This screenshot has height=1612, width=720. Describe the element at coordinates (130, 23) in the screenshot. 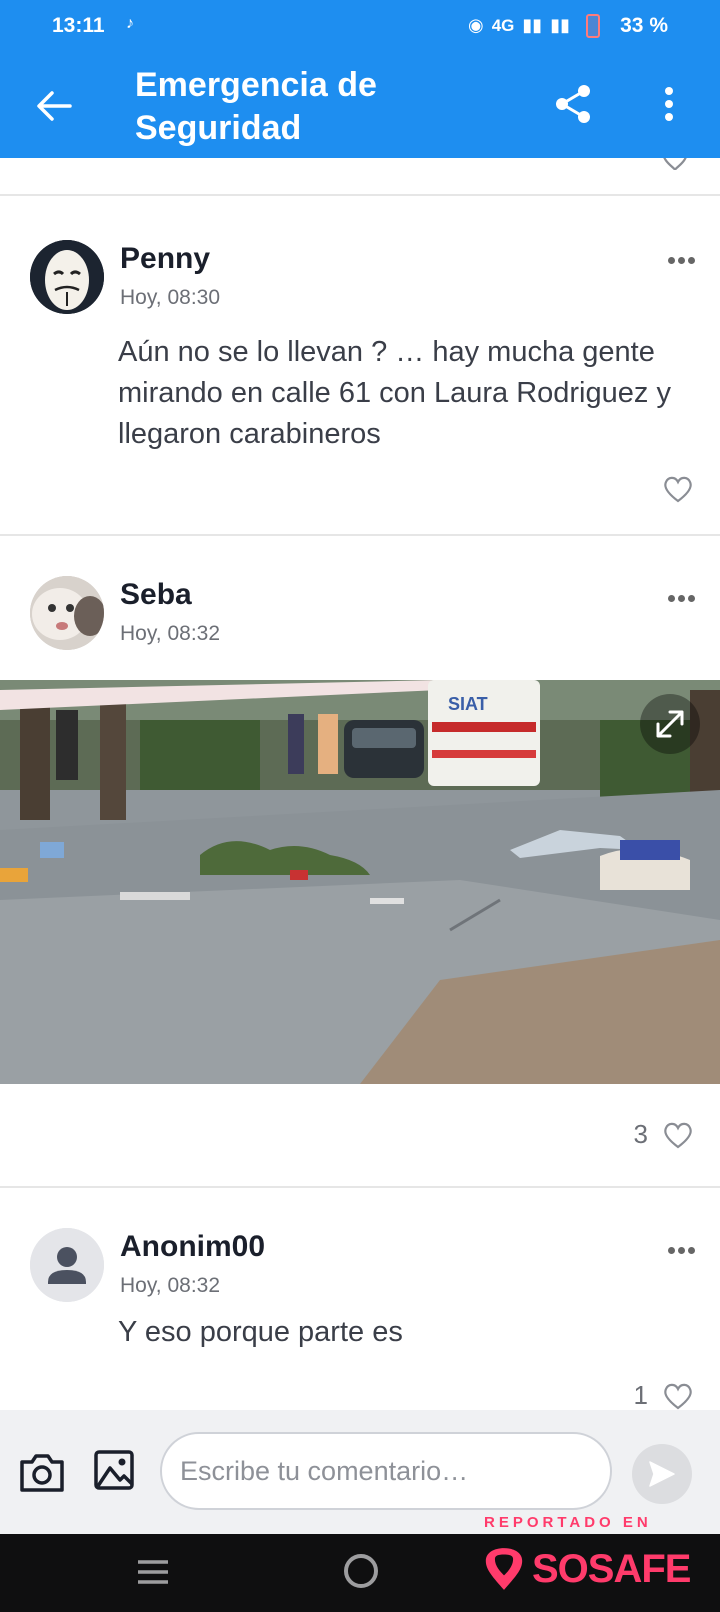

I see `tiktok-notification-icon: ♪` at that location.